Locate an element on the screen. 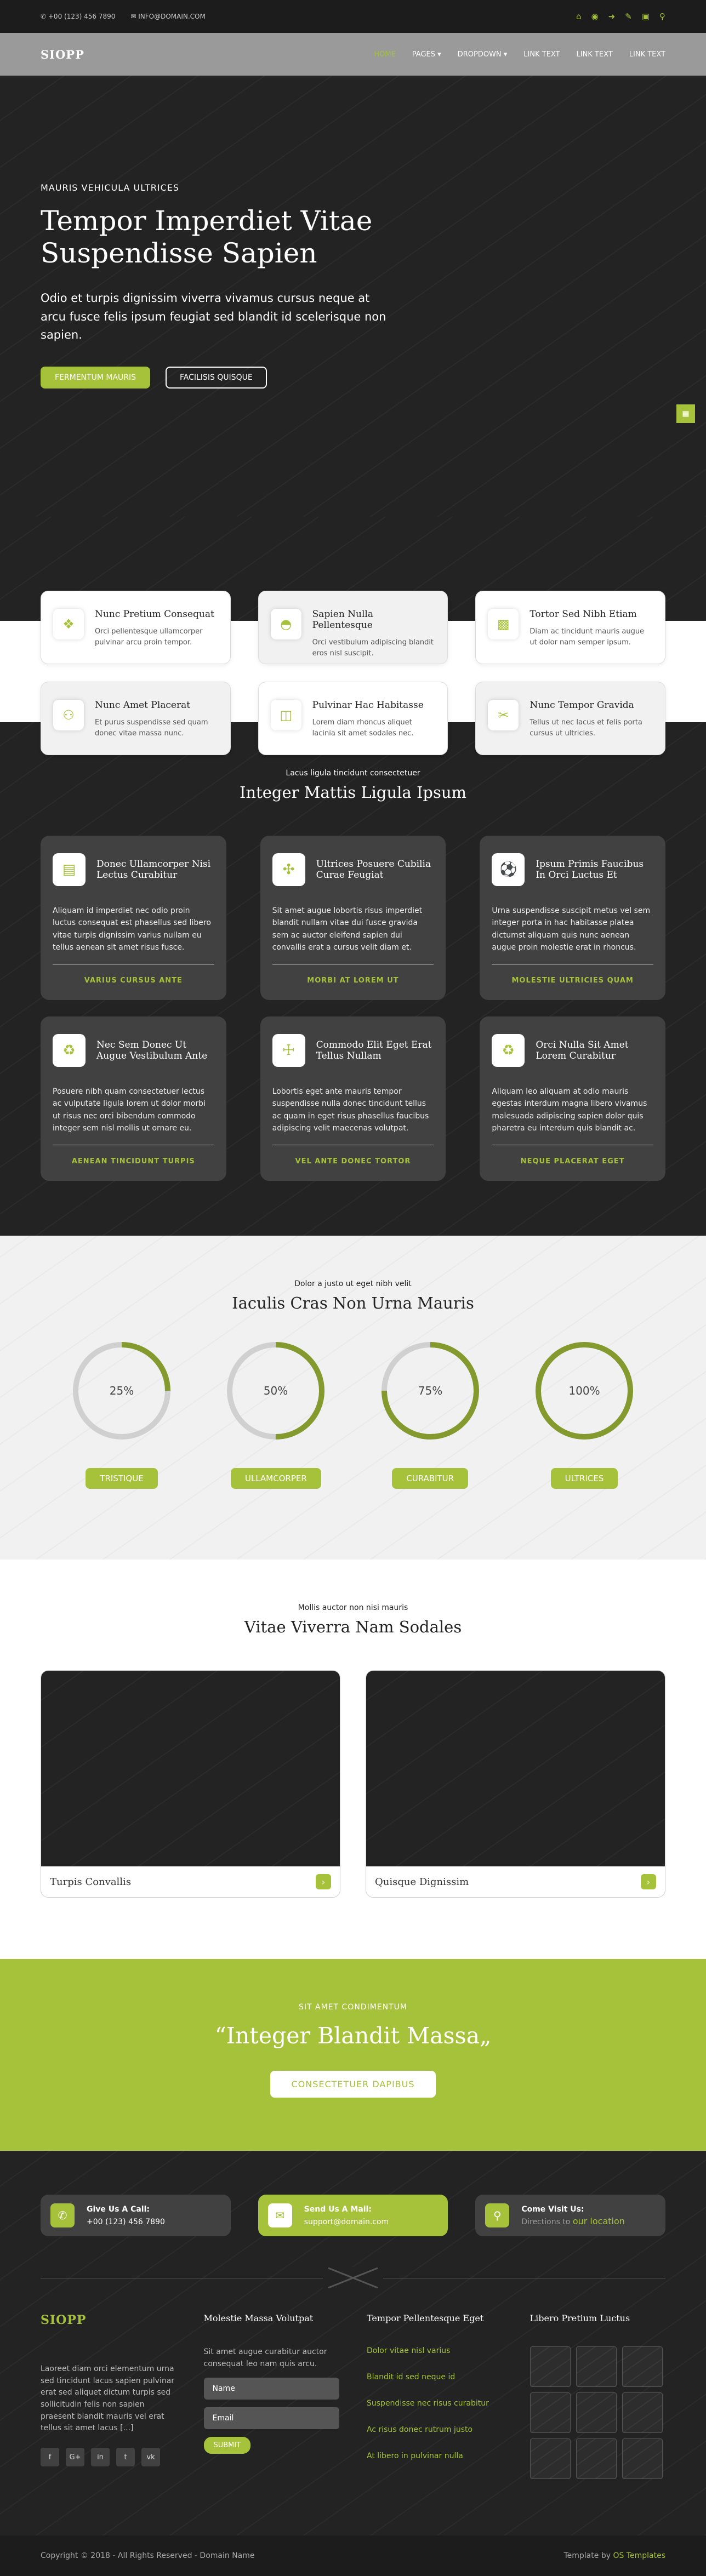 The height and width of the screenshot is (2576, 706). building-icon: ▩ is located at coordinates (503, 624).